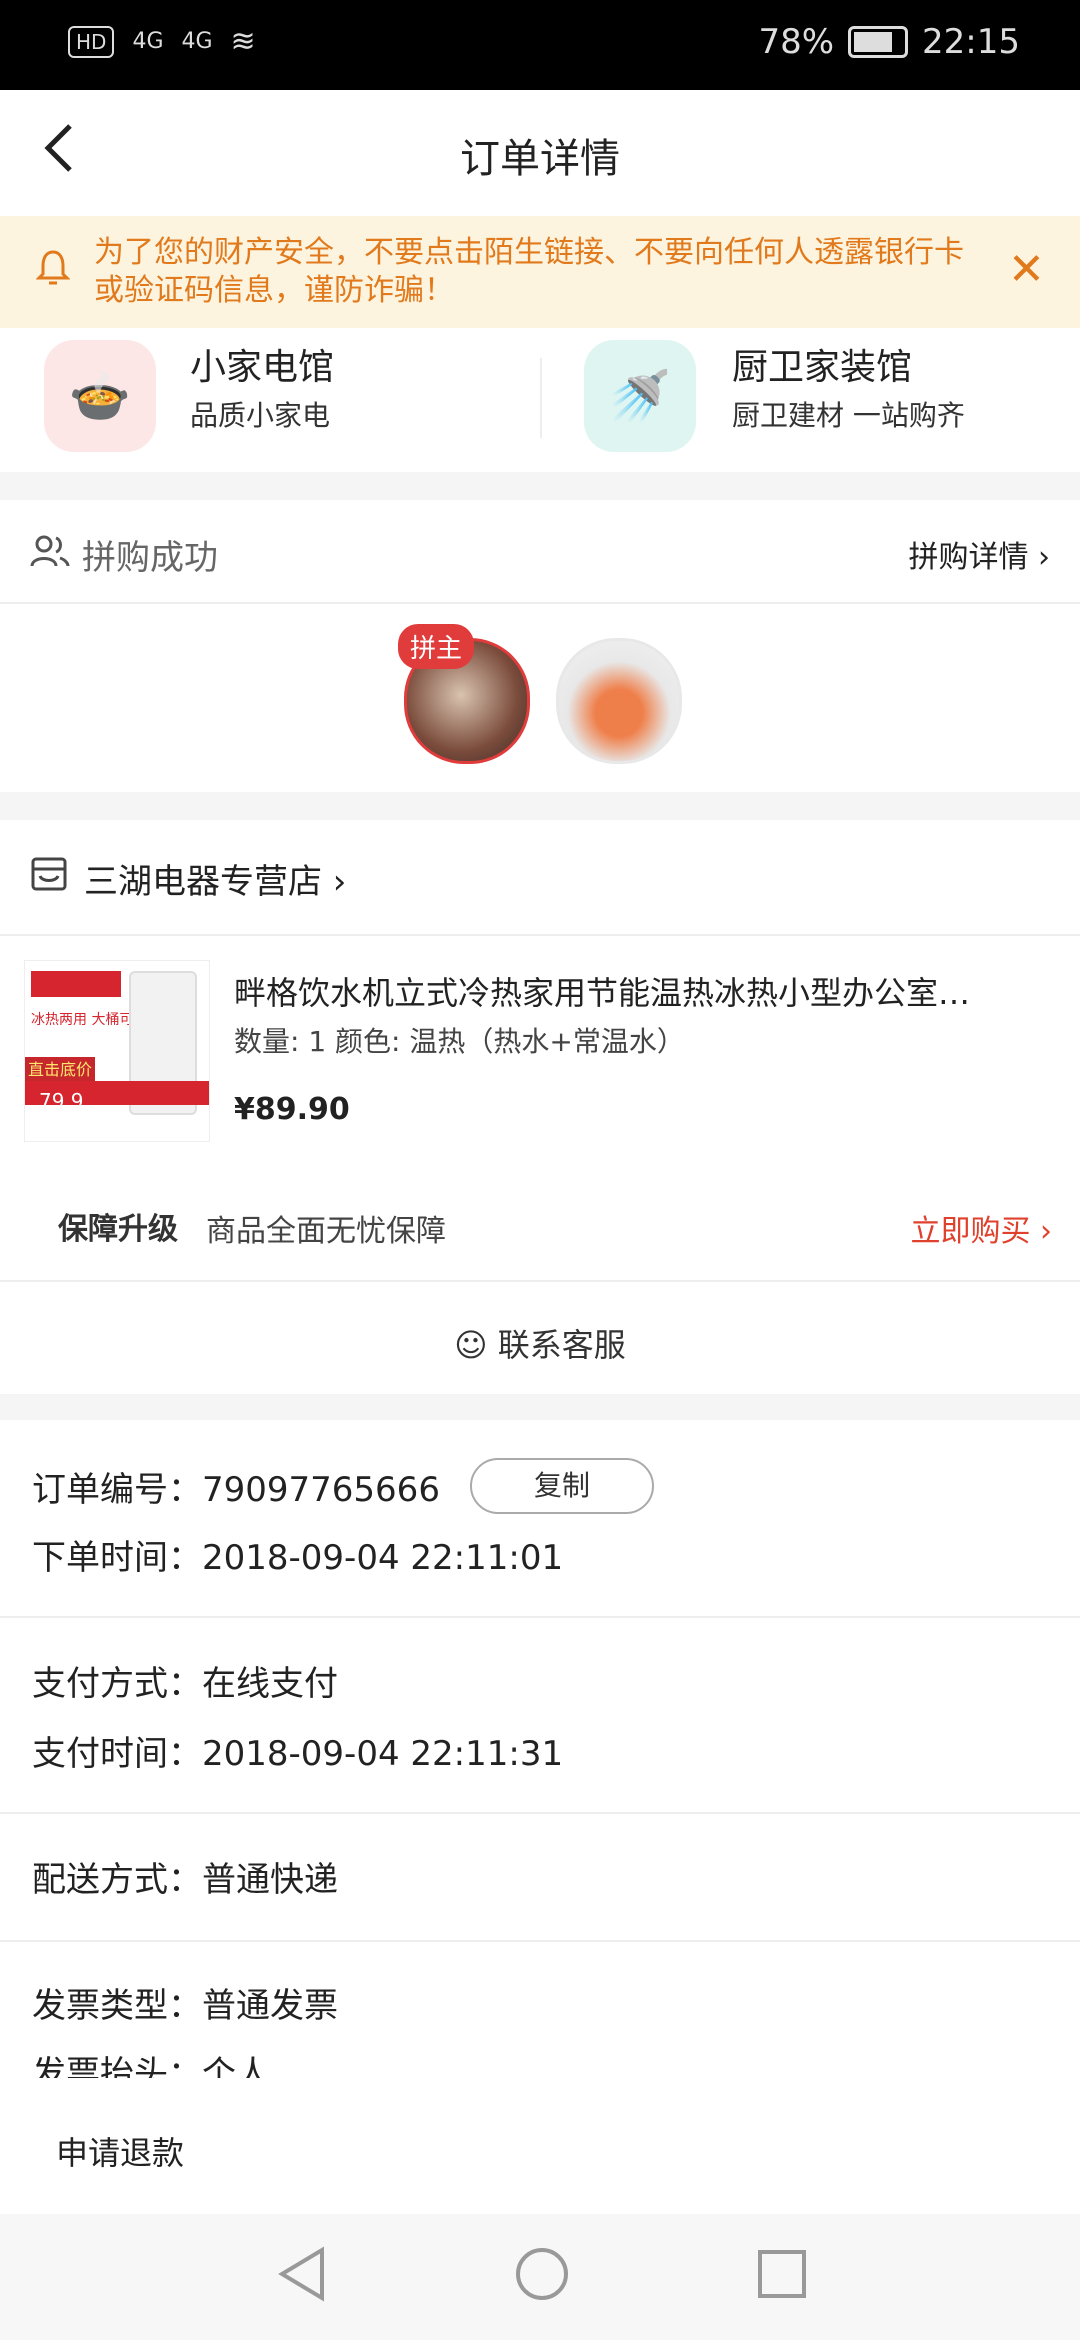 This screenshot has width=1080, height=2340. I want to click on delivery-method: 配送方式：普通快递, so click(185, 1880).